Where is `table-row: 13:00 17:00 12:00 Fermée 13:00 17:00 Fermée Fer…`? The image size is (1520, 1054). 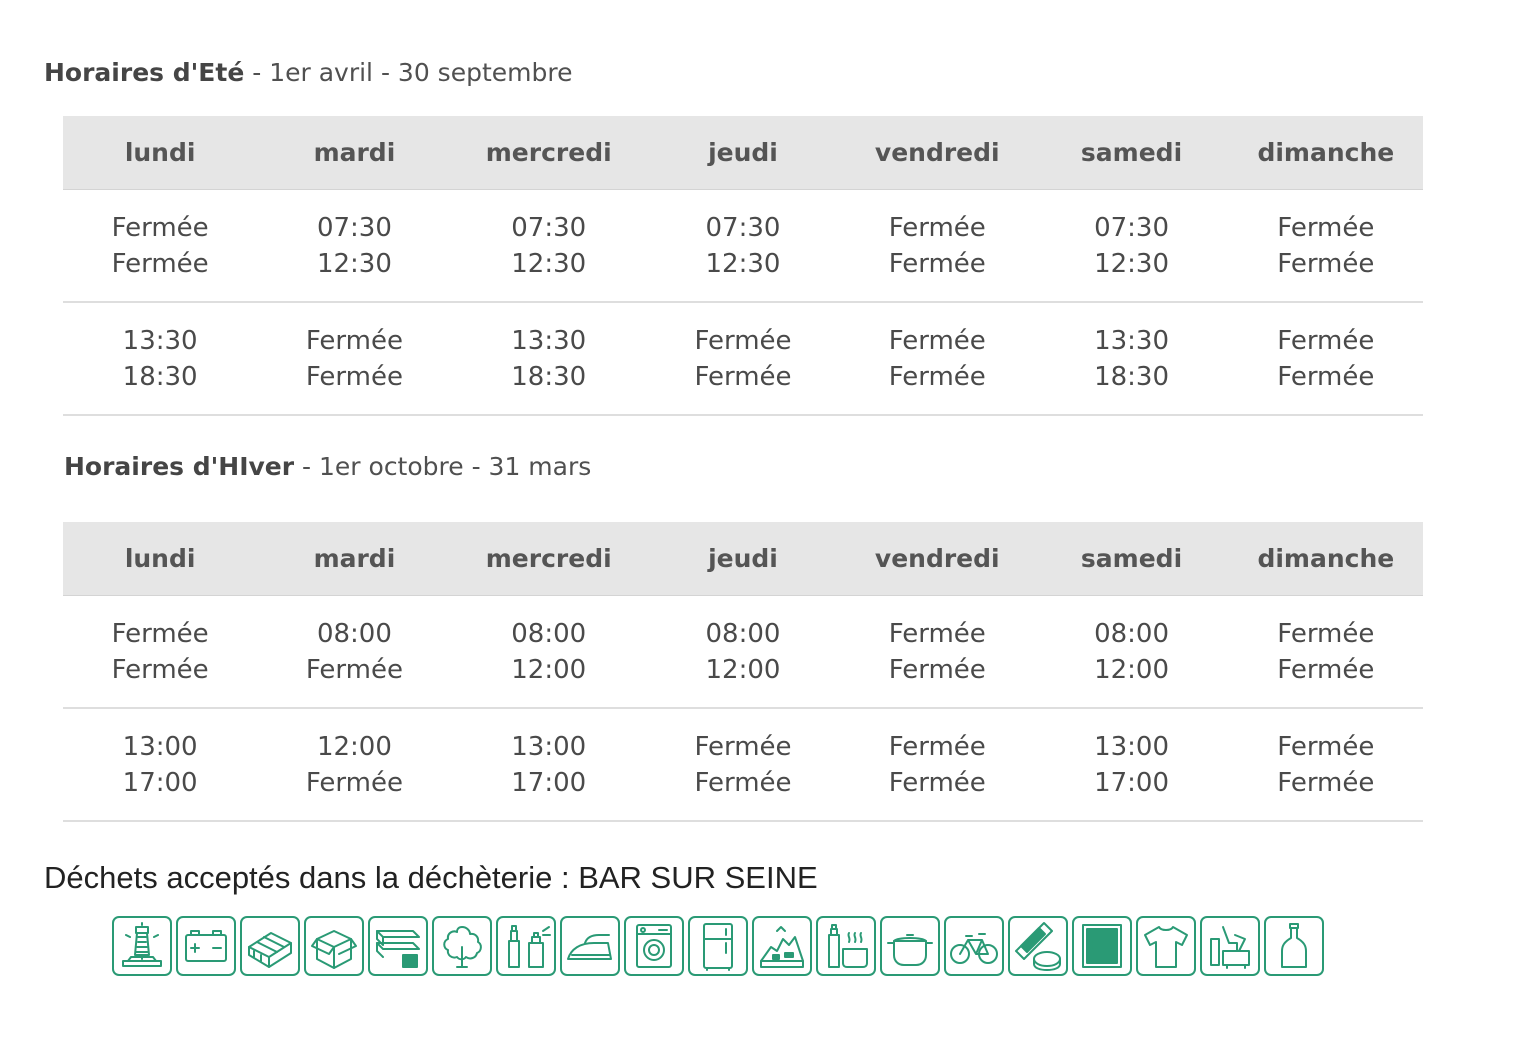 table-row: 13:00 17:00 12:00 Fermée 13:00 17:00 Fermée Fer… is located at coordinates (743, 765).